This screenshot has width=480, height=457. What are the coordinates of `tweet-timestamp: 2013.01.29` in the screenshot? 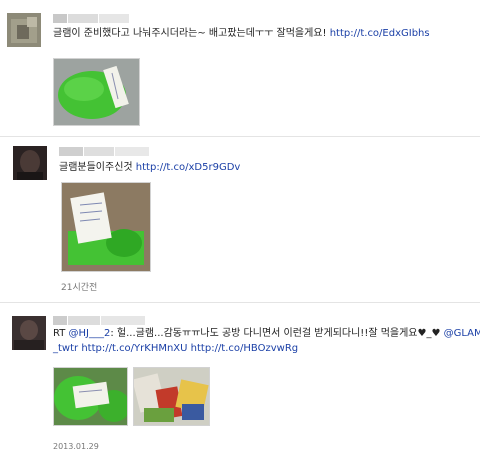 It's located at (76, 446).